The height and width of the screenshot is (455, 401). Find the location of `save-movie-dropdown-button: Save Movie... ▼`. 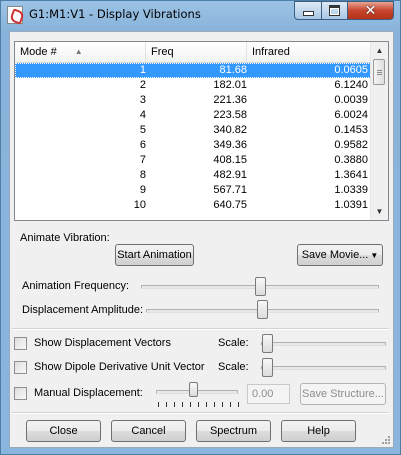

save-movie-dropdown-button: Save Movie... ▼ is located at coordinates (340, 255).